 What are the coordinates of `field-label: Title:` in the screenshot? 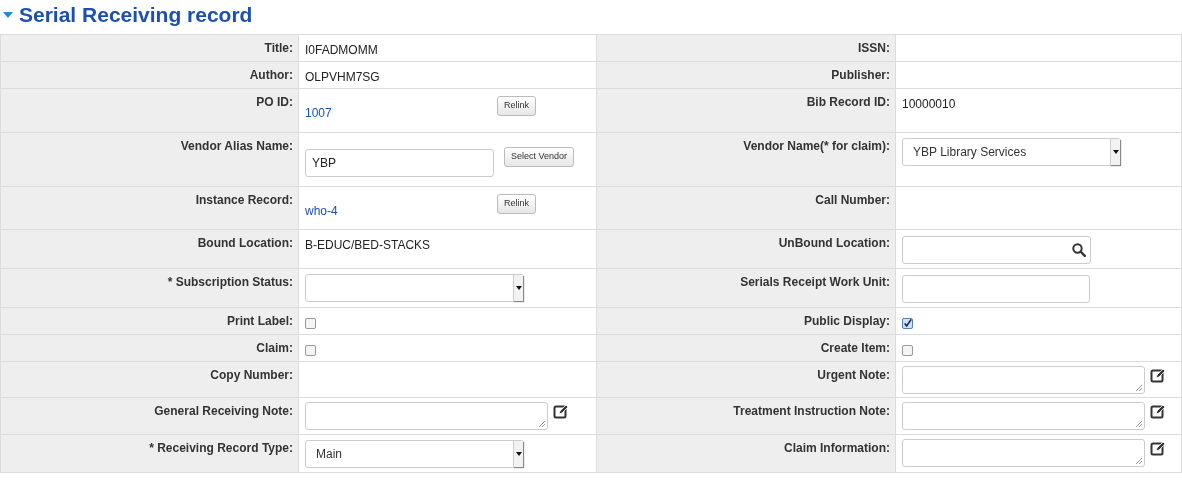 It's located at (278, 49).